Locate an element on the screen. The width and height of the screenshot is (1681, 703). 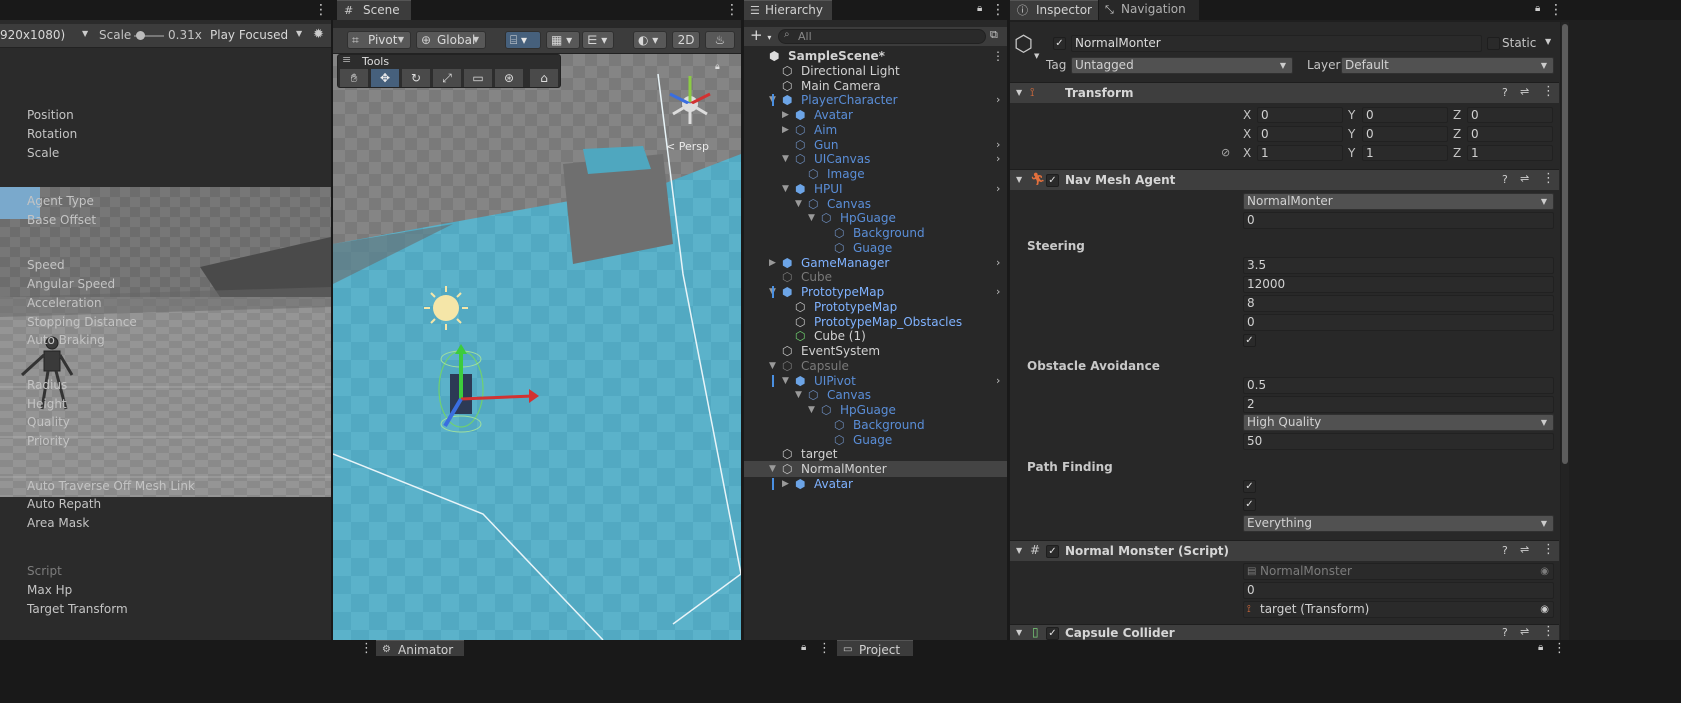
position-x: X0 is located at coordinates (1293, 115).